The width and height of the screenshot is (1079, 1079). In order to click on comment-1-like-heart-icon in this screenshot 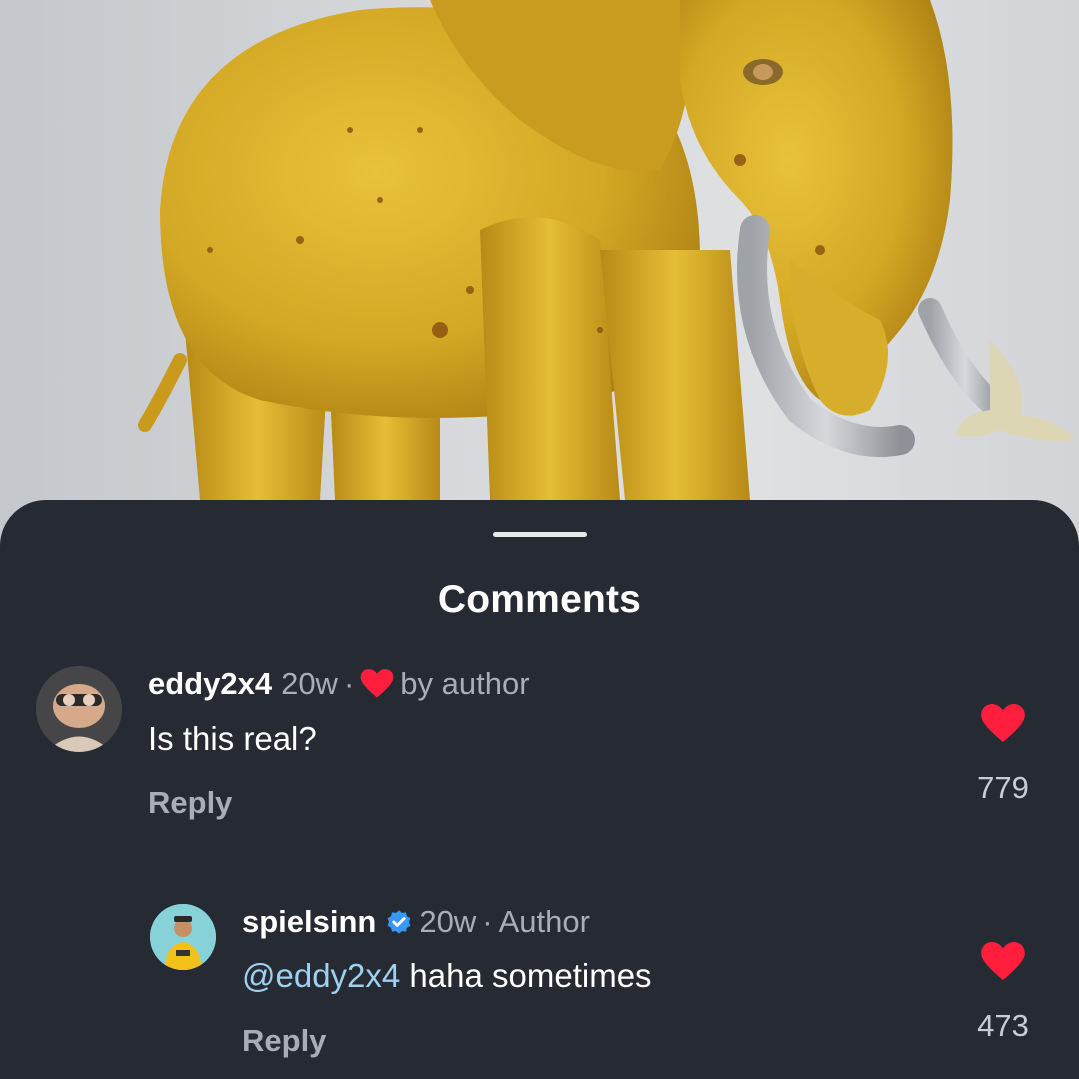, I will do `click(1003, 726)`.